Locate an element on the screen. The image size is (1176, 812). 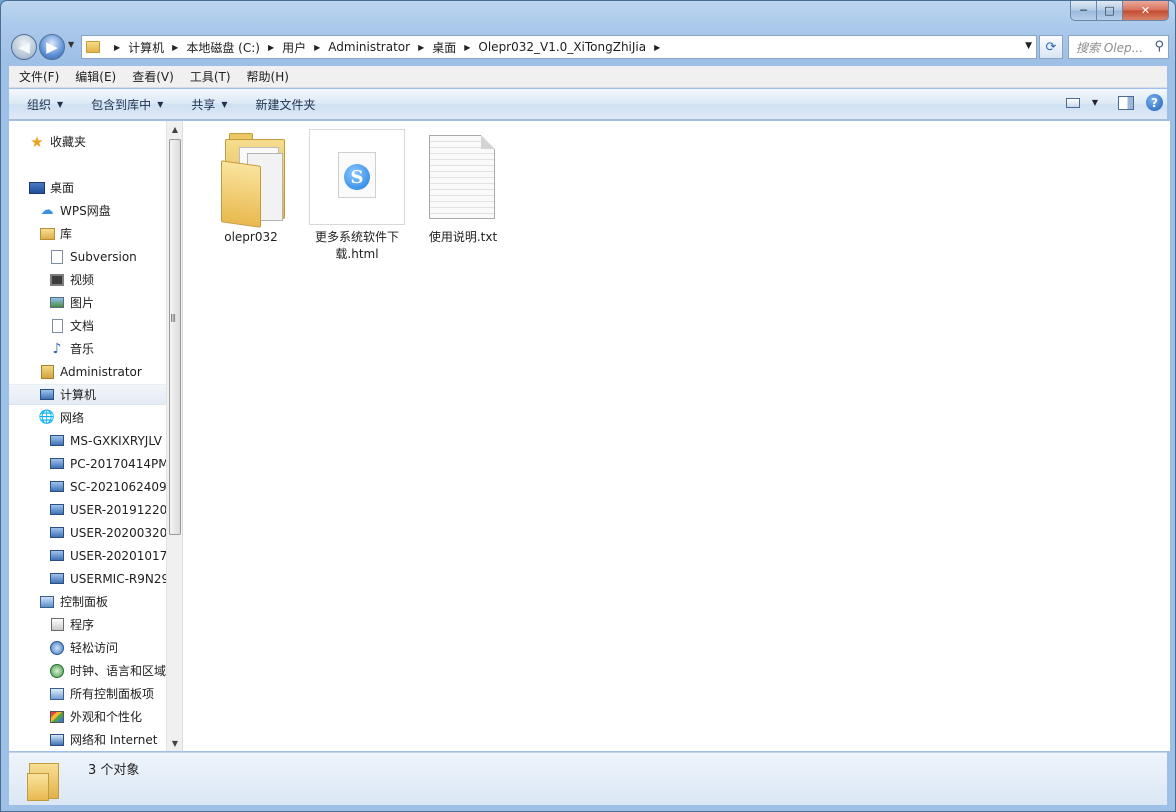
menu-file: 文件(F) is located at coordinates (39, 76).